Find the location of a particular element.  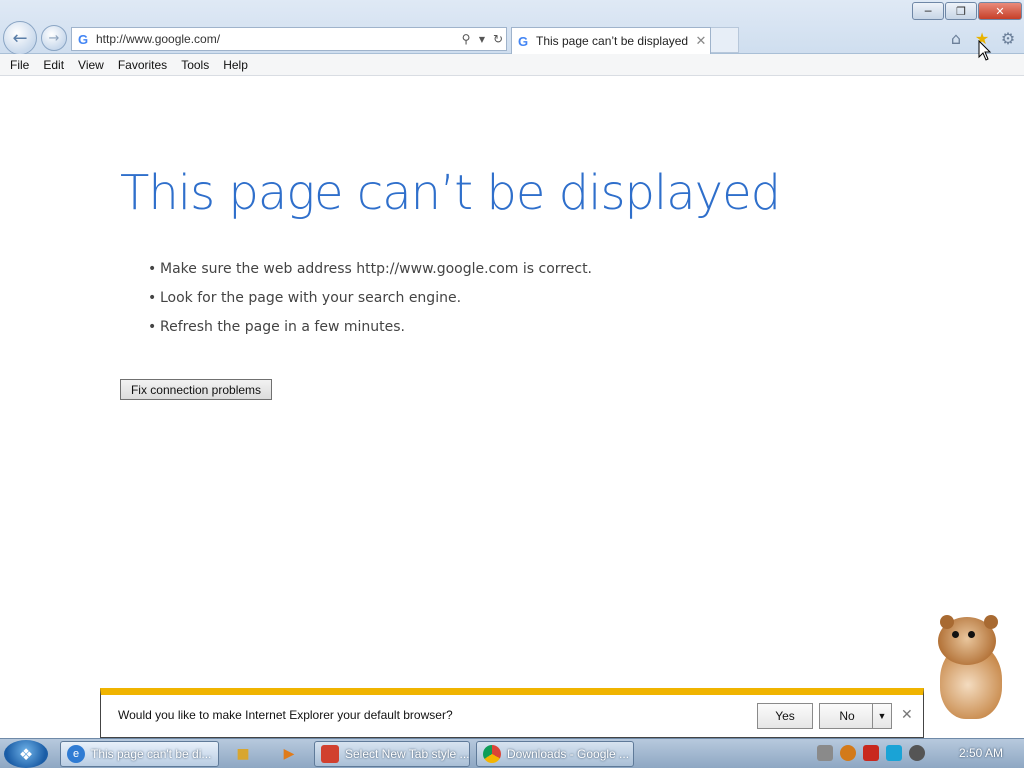

window-controls: ─ ❐ ✕ is located at coordinates (967, 11).